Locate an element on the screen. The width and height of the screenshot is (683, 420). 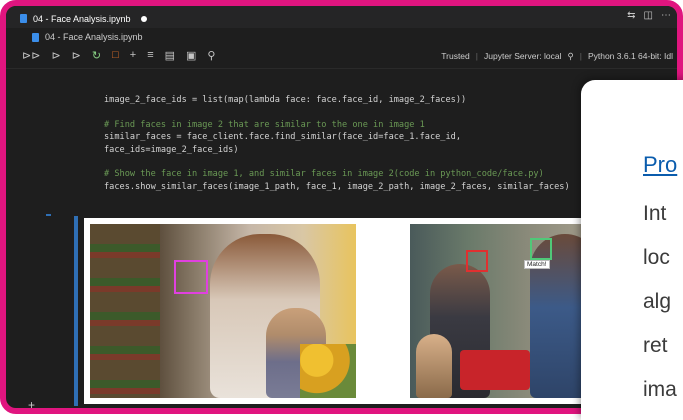
tab-notebook: 04 - Face Analysis.ipynb is located at coordinates (83, 18).